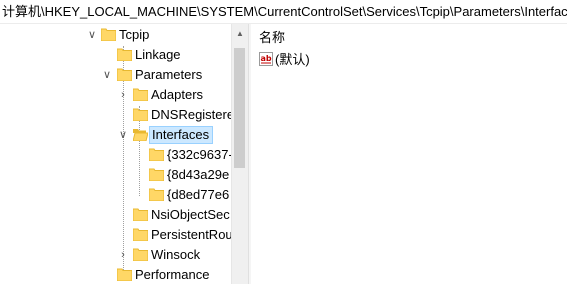 This screenshot has width=567, height=284. Describe the element at coordinates (198, 194) in the screenshot. I see `tree-node-label: {d8ed77e6` at that location.